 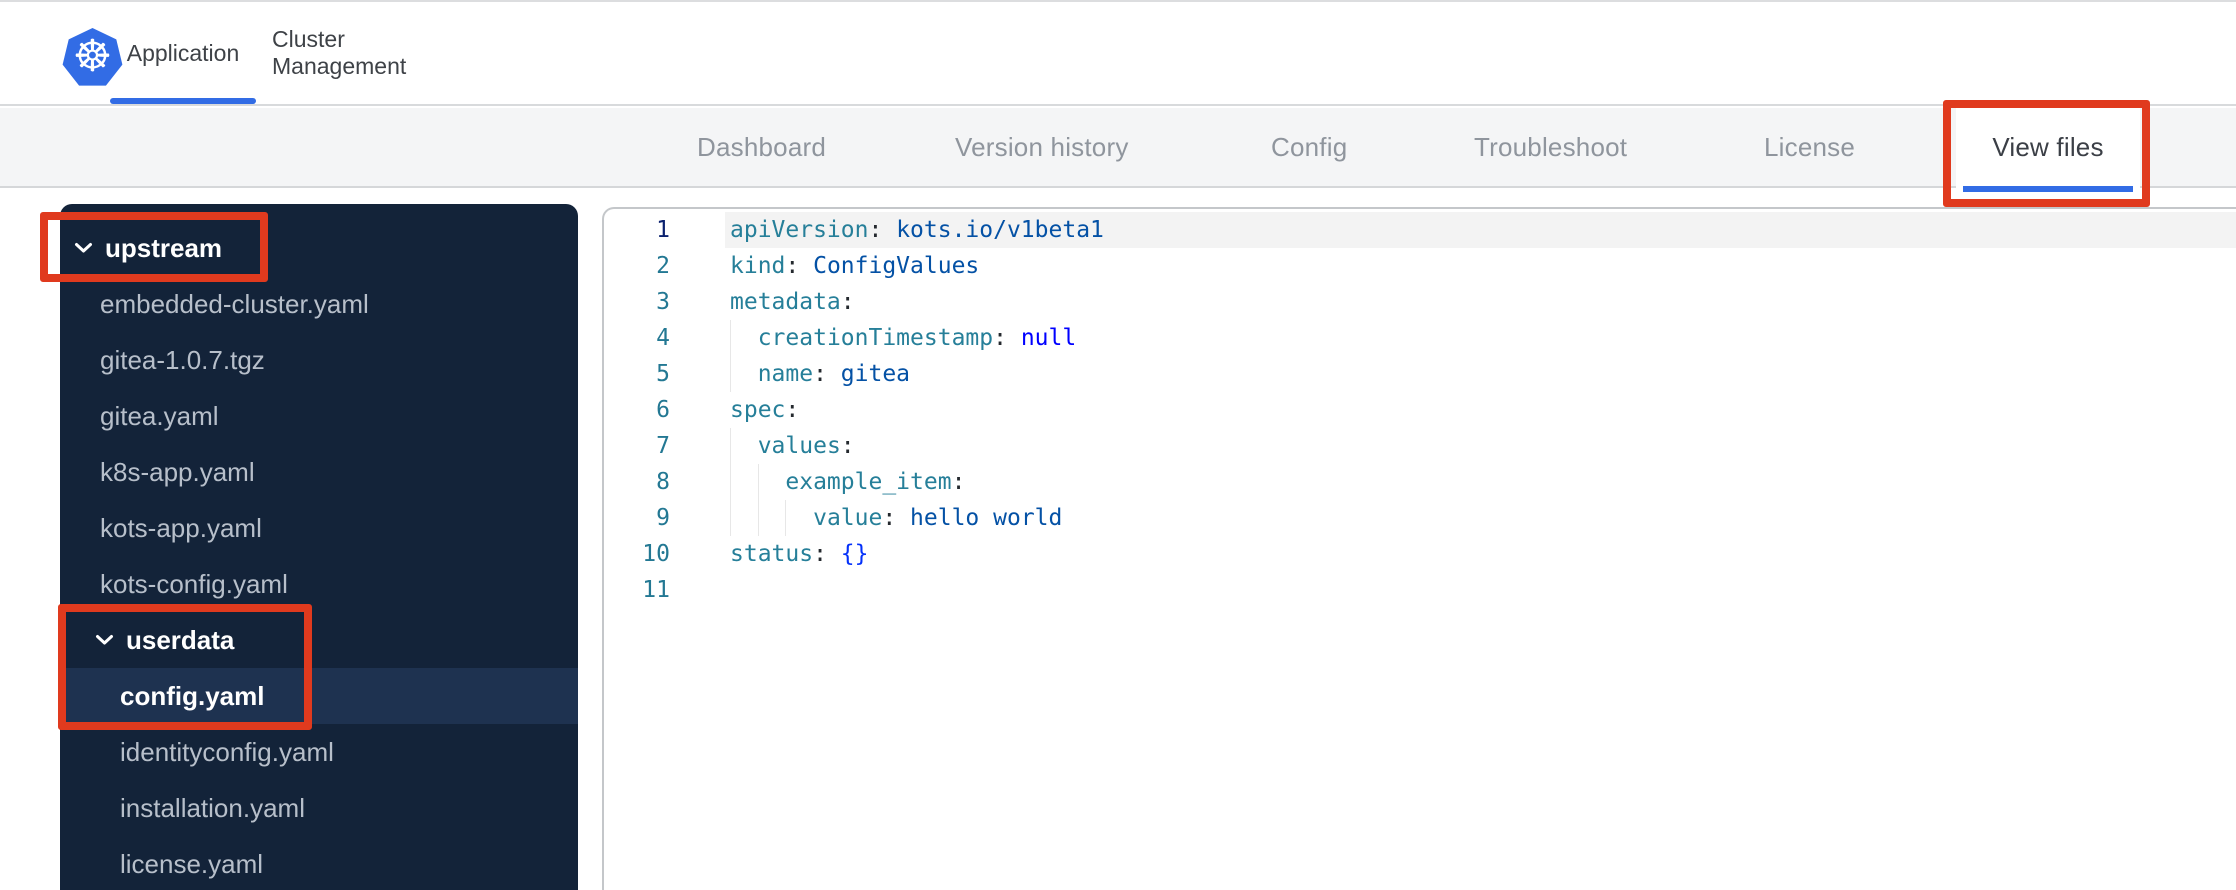 I want to click on tree-item-label: license.yaml, so click(x=192, y=863).